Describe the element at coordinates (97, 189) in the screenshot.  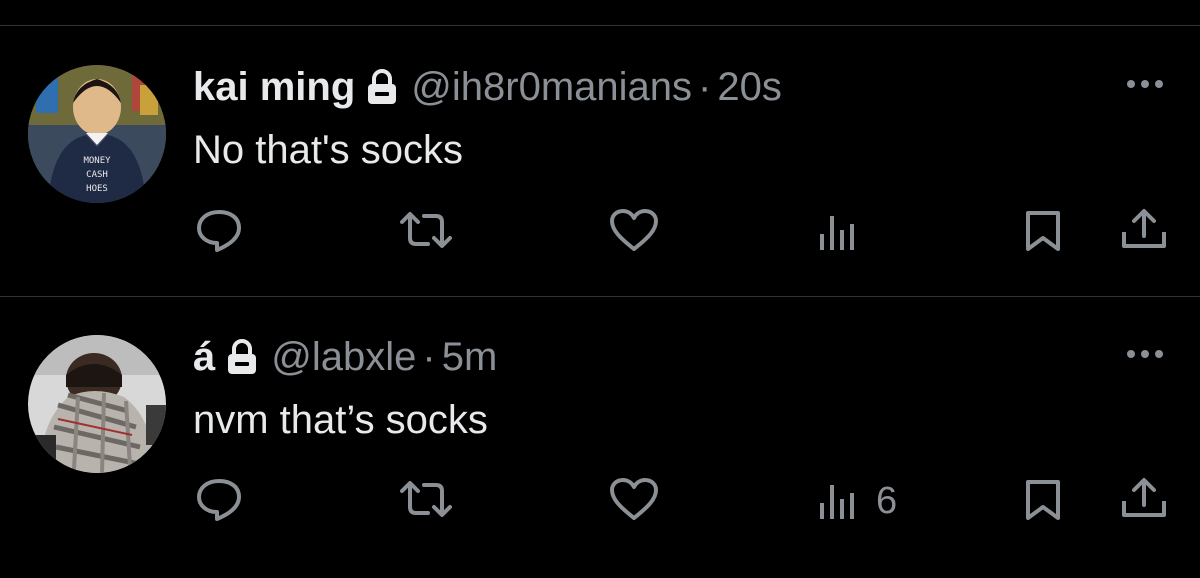
I see `avatar-shirt-text: HOES` at that location.